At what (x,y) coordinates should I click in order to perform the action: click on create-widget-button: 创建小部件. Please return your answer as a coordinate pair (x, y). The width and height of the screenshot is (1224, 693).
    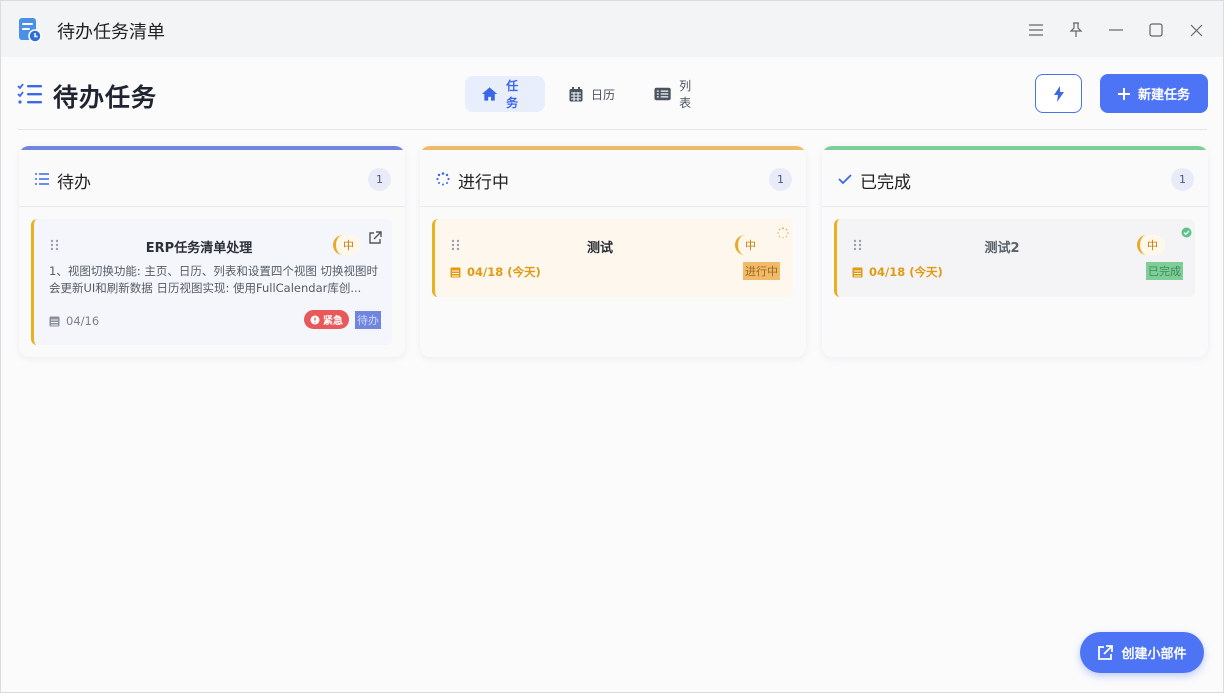
    Looking at the image, I should click on (1142, 652).